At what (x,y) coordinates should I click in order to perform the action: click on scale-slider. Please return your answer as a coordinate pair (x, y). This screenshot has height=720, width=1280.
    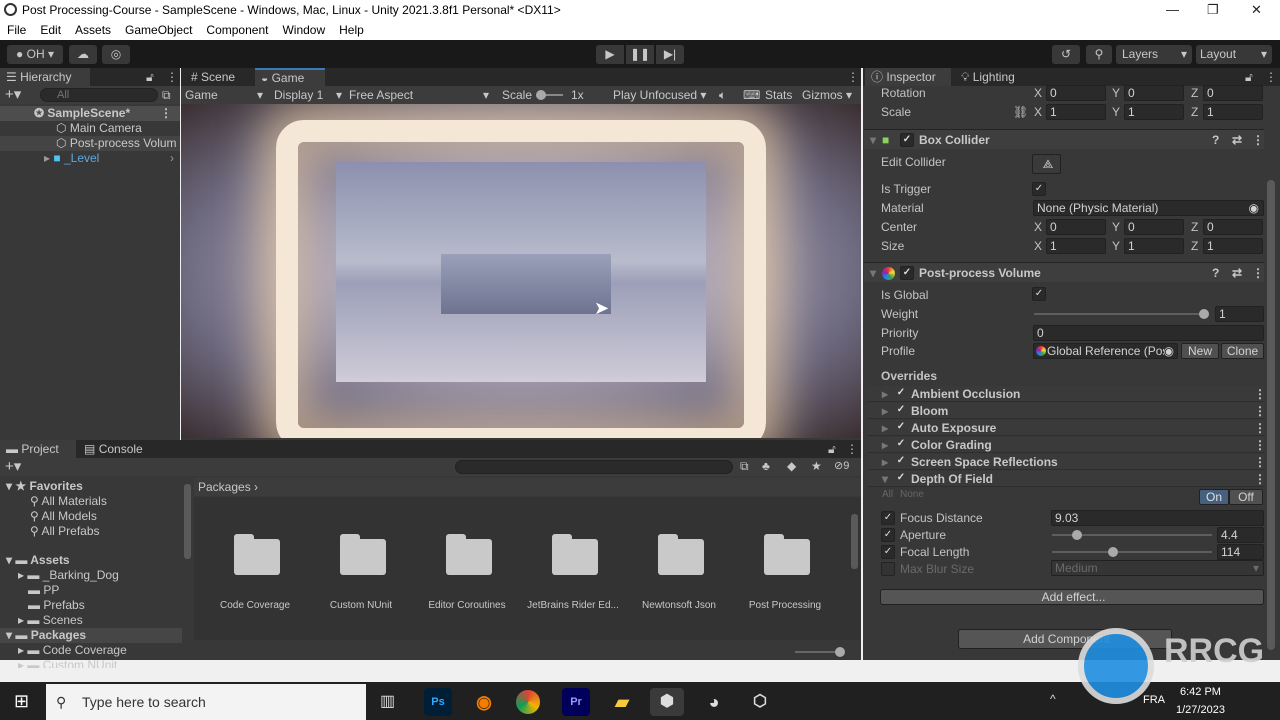
    Looking at the image, I should click on (549, 95).